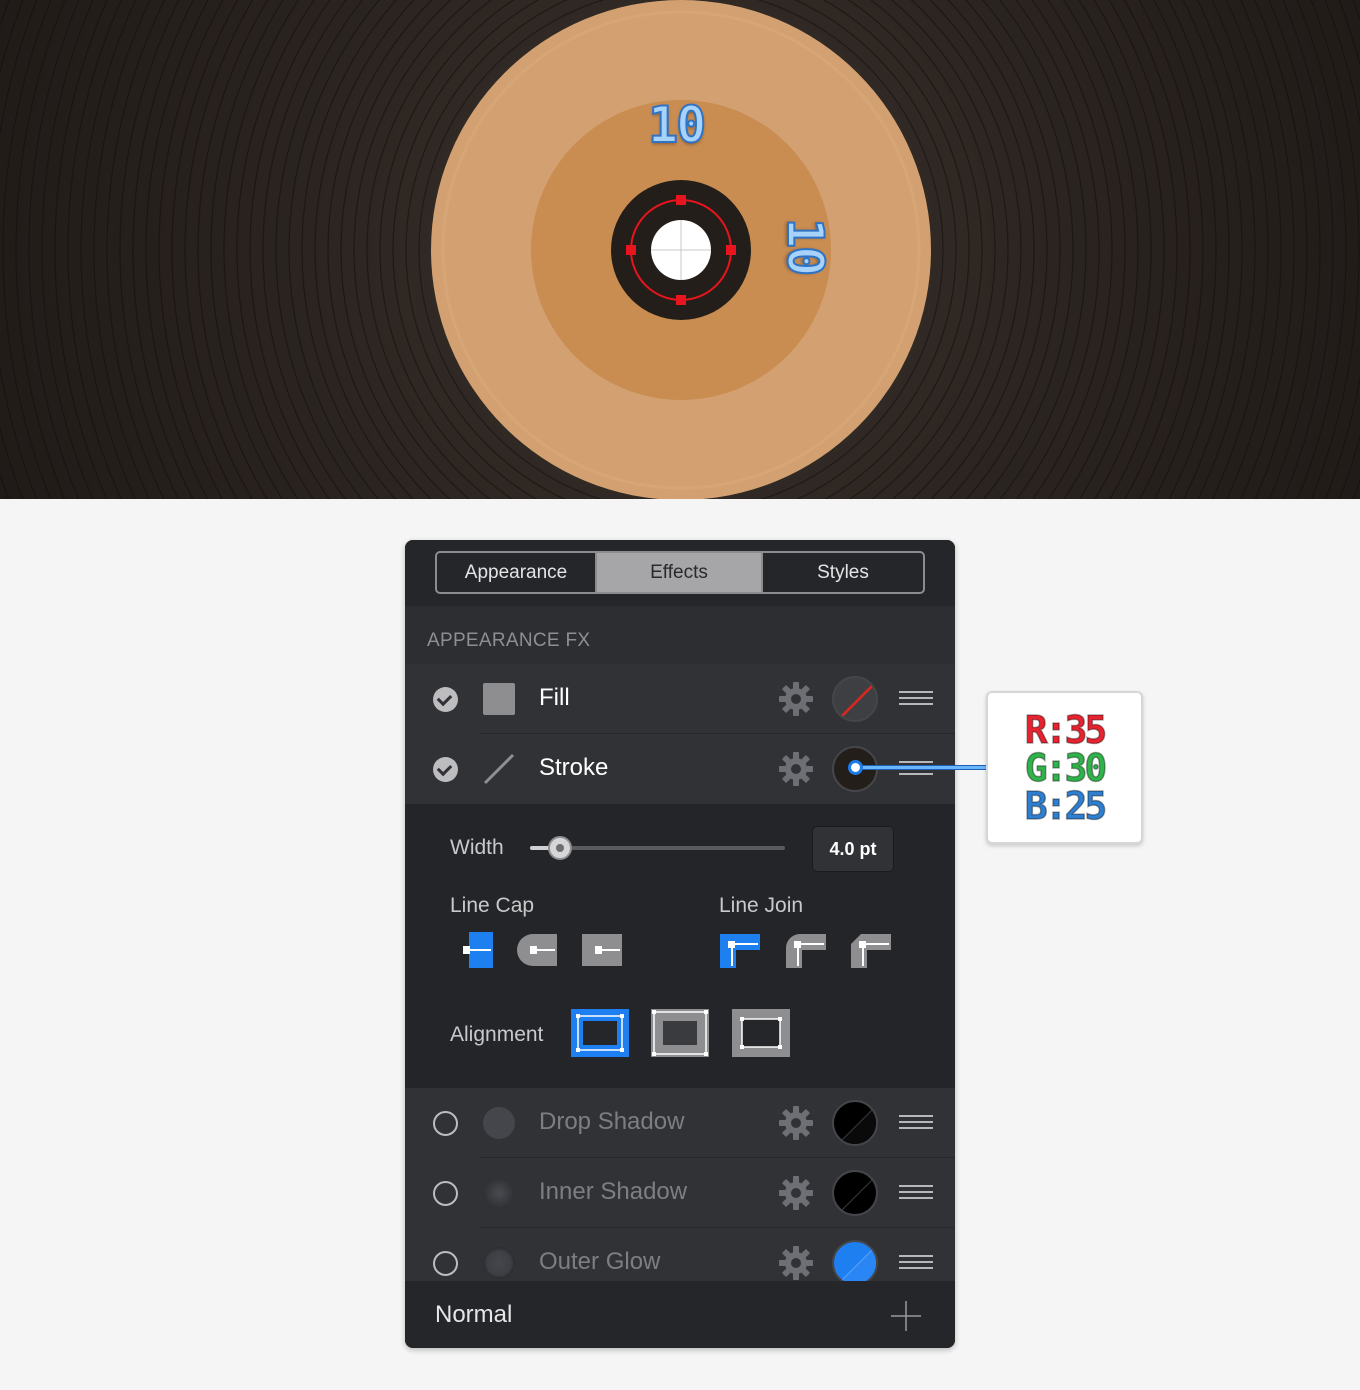 The image size is (1360, 1390). I want to click on align-inside-icon, so click(600, 1033).